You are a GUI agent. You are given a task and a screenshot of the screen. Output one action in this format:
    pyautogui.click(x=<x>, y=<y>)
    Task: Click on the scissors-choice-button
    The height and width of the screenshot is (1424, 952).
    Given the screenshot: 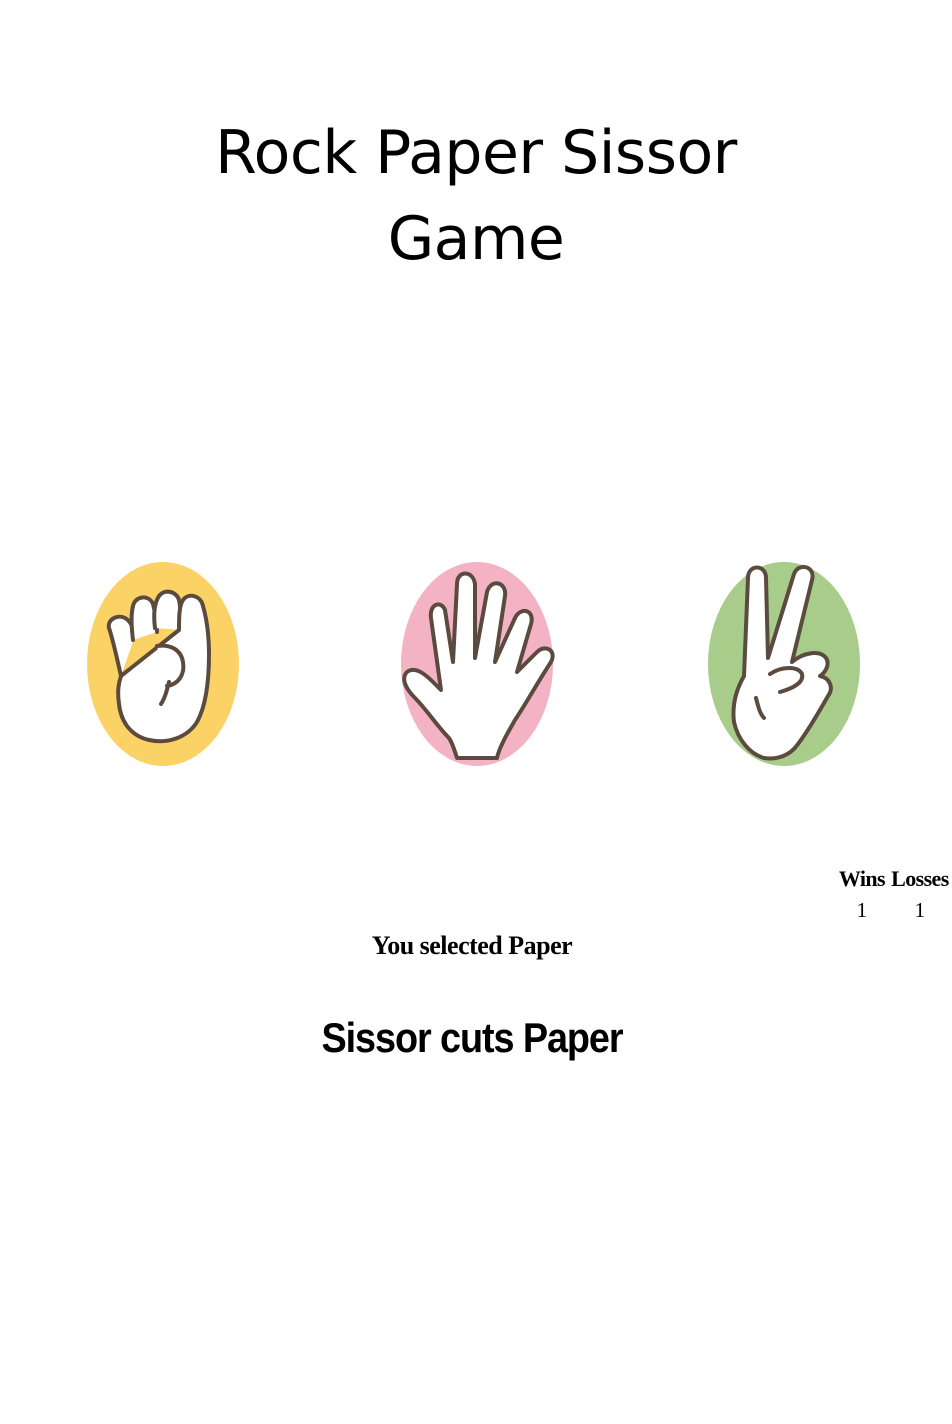 What is the action you would take?
    pyautogui.click(x=784, y=664)
    